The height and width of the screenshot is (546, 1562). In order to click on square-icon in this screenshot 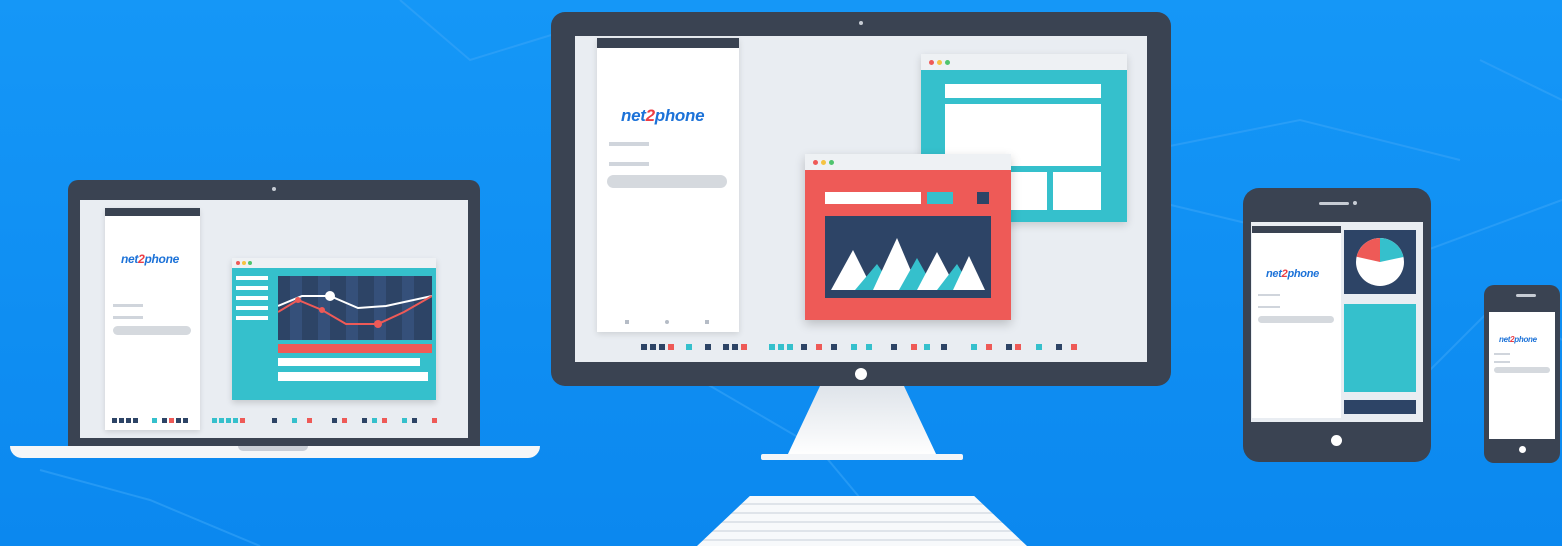, I will do `click(983, 198)`.